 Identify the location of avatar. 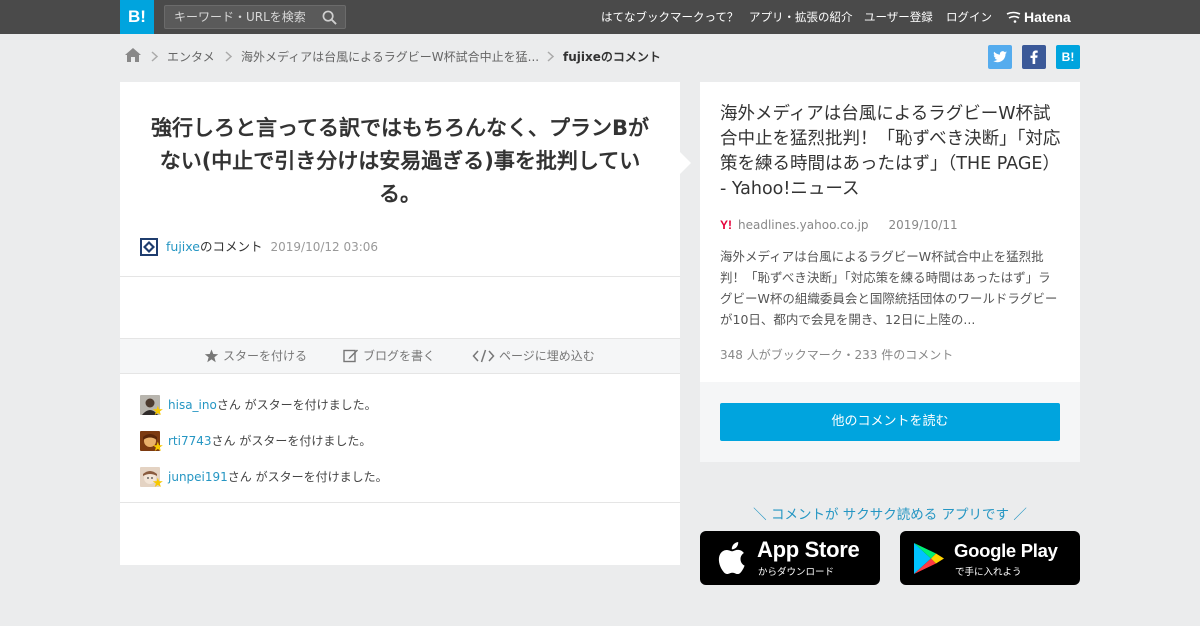
(149, 247).